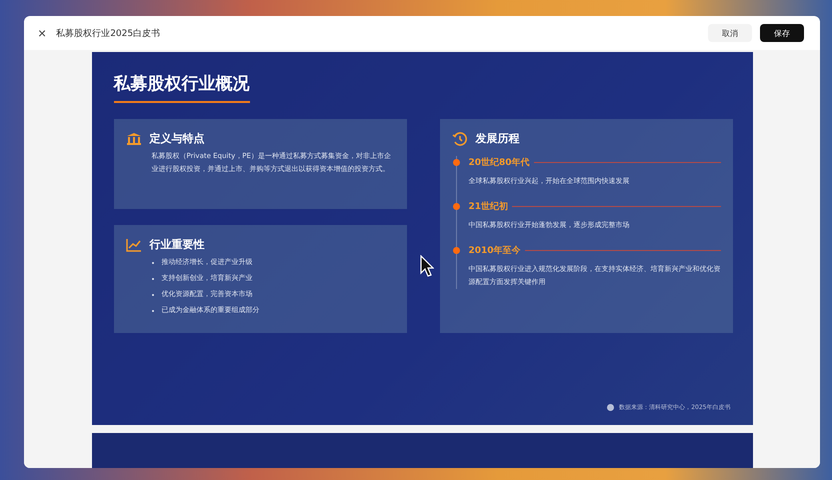  I want to click on line-chart-icon, so click(134, 245).